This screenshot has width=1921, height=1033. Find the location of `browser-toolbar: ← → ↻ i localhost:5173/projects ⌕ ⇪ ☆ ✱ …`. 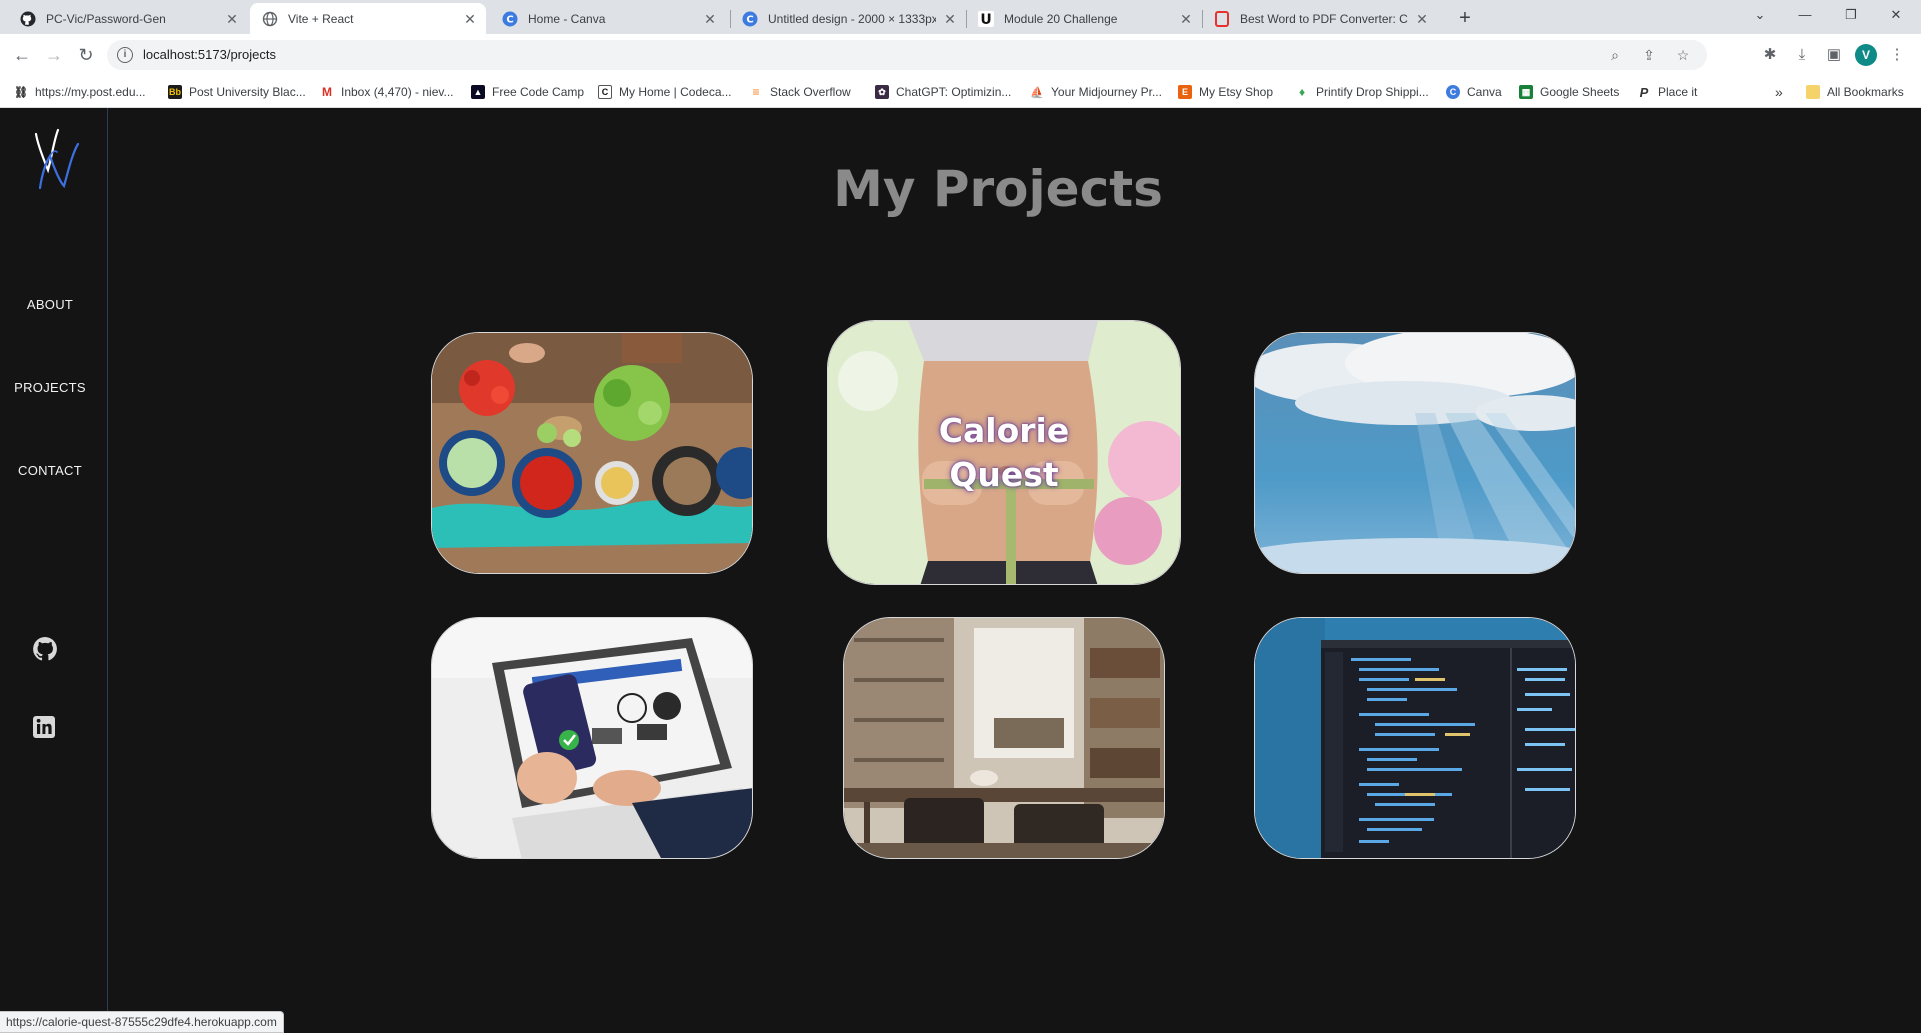

browser-toolbar: ← → ↻ i localhost:5173/projects ⌕ ⇪ ☆ ✱ … is located at coordinates (960, 55).